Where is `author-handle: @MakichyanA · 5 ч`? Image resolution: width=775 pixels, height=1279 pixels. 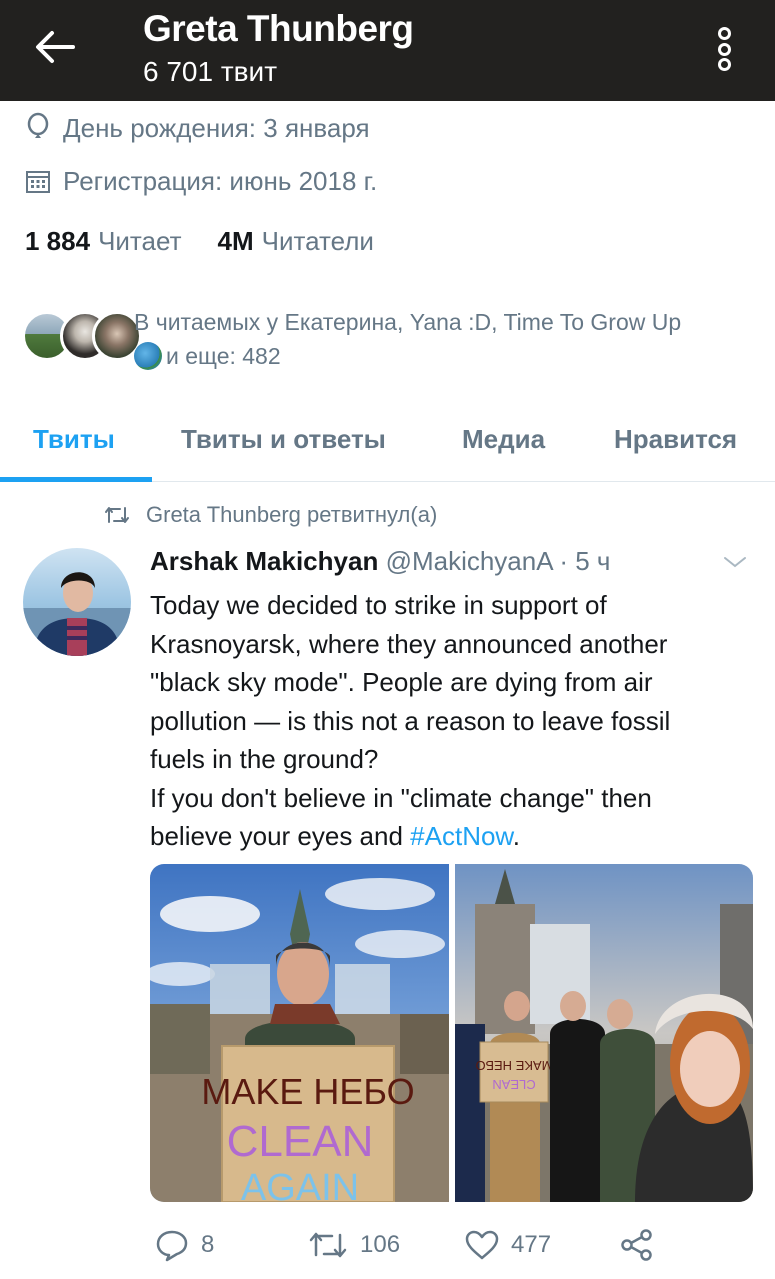 author-handle: @MakichyanA · 5 ч is located at coordinates (498, 561).